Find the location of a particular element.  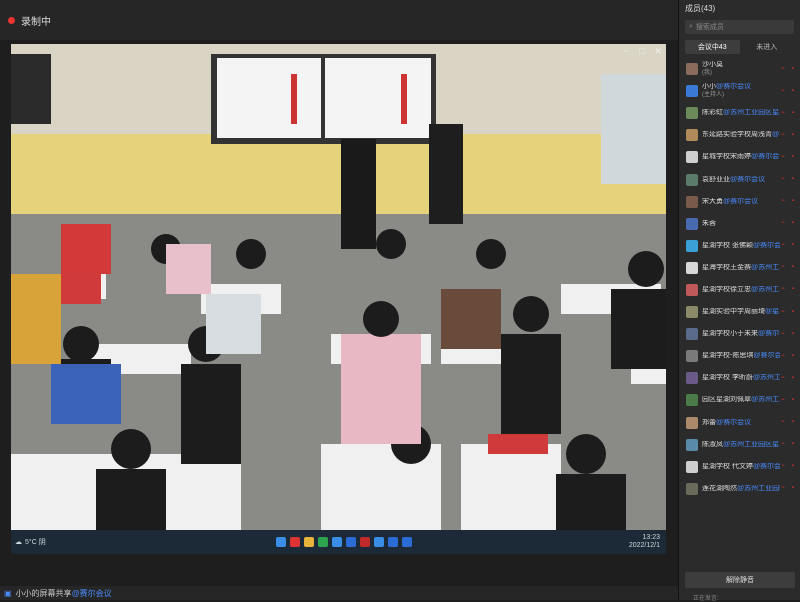

meeting-app-icon is located at coordinates (406, 542).